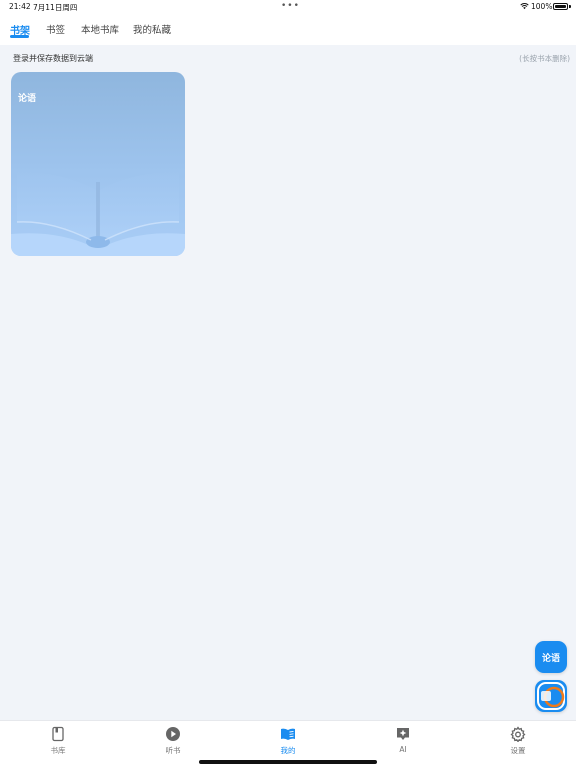  What do you see at coordinates (152, 29) in the screenshot?
I see `tab-my-collection: 我的私藏` at bounding box center [152, 29].